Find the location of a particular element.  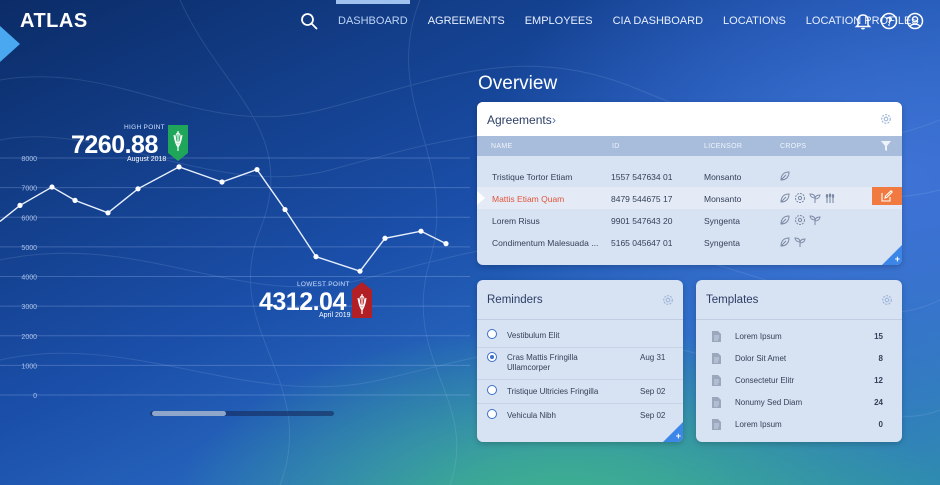

y-tick-label: 2000 is located at coordinates (29, 337).